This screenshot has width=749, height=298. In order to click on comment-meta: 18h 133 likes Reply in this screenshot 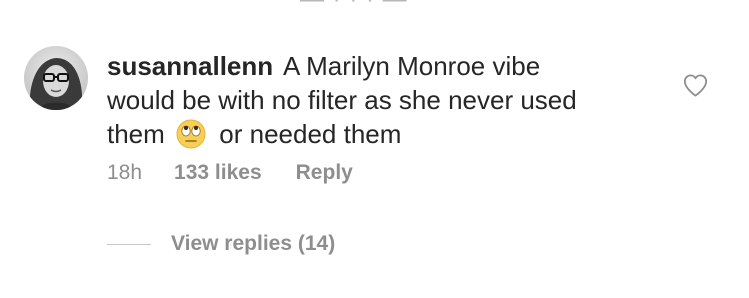, I will do `click(230, 173)`.